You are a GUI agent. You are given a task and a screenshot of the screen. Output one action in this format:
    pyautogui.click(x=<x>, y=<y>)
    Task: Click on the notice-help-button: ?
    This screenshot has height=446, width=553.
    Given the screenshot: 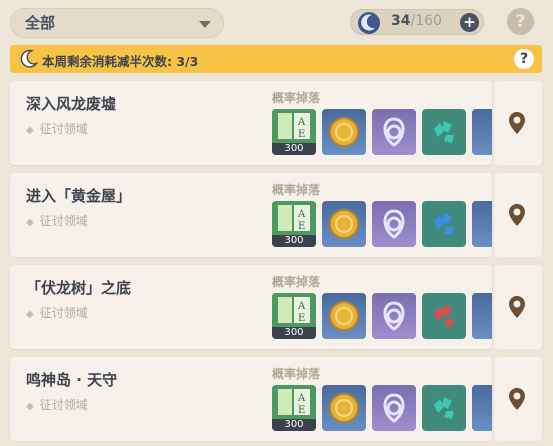 What is the action you would take?
    pyautogui.click(x=524, y=59)
    